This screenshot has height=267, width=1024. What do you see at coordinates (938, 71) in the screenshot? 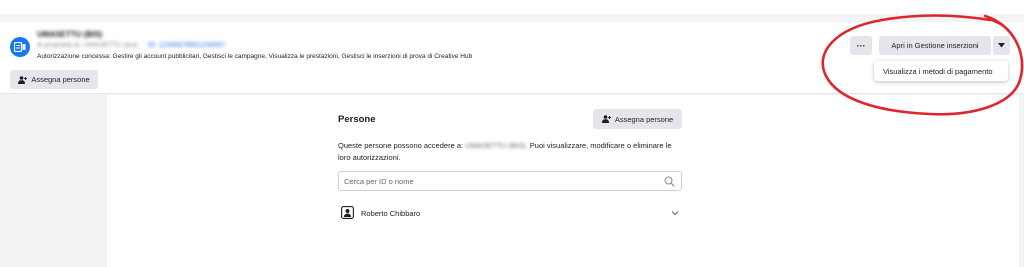
I see `view-payment-methods-item: Visualizza i metodi di pagamento` at bounding box center [938, 71].